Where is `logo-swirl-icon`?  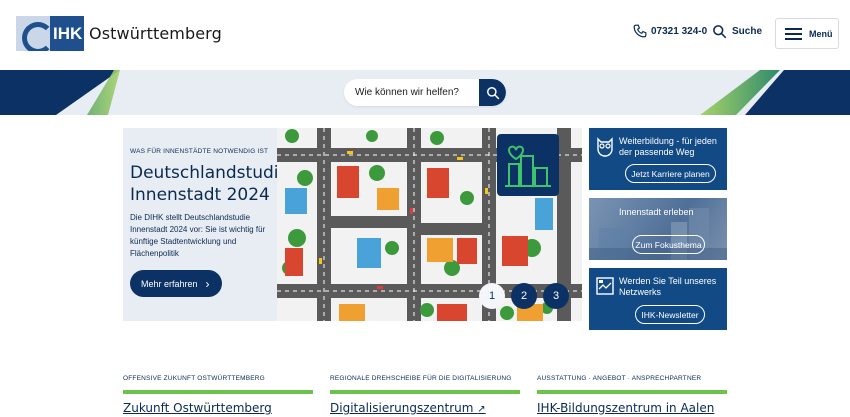
logo-swirl-icon is located at coordinates (33, 33).